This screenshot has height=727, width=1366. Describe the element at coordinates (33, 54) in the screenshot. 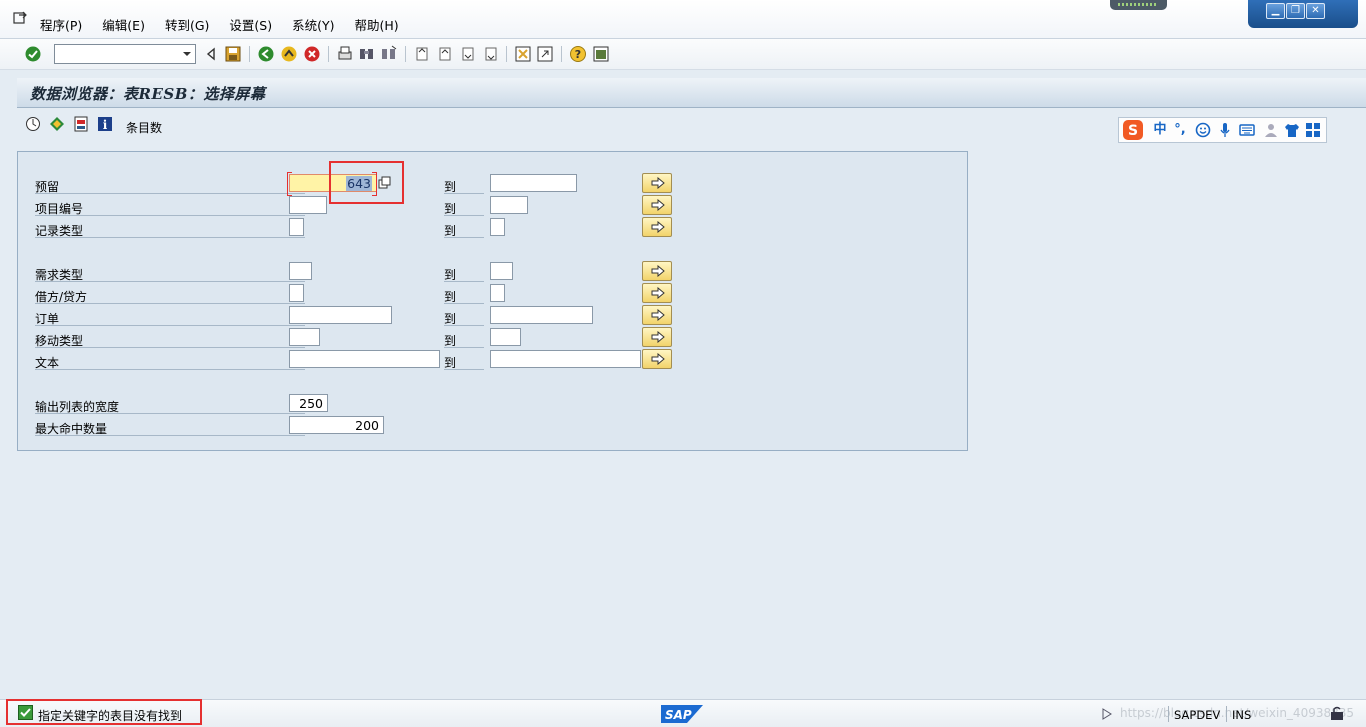

I see `enter-check-icon` at that location.